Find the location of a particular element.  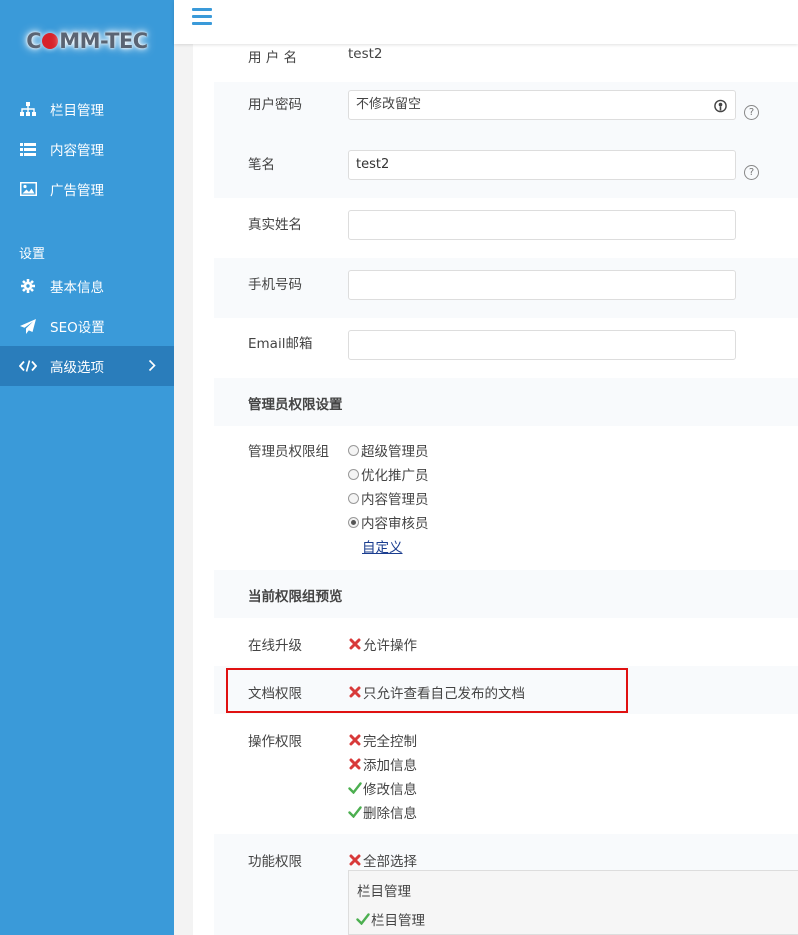

sidebar-item-label: 高级选项 is located at coordinates (77, 368).